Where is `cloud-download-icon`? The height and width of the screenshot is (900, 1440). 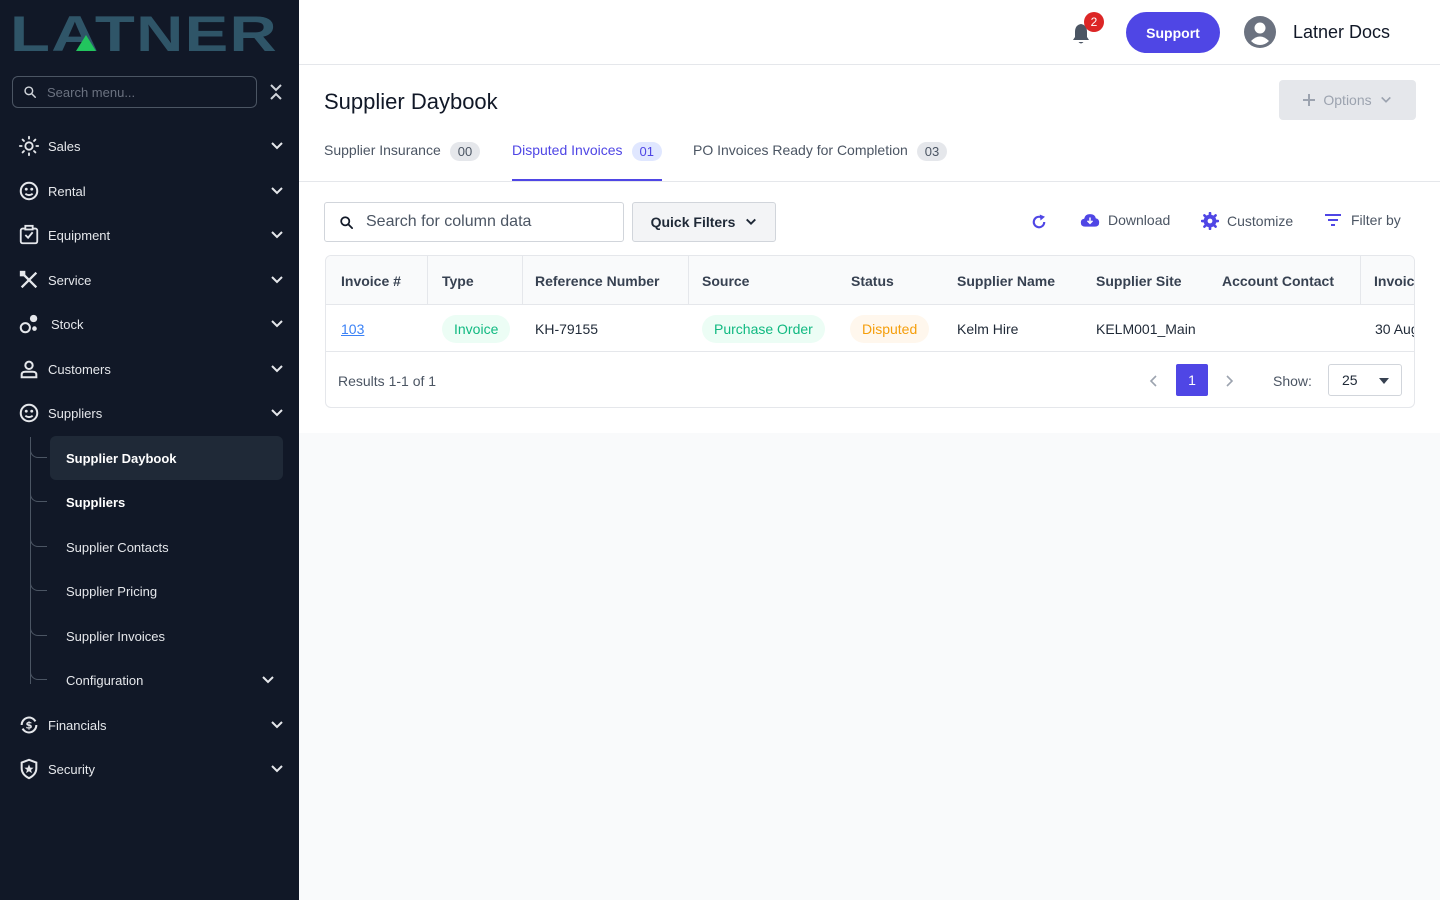
cloud-download-icon is located at coordinates (1090, 220).